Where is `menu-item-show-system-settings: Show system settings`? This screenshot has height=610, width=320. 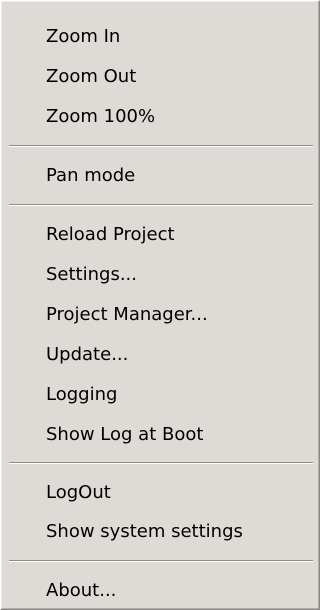
menu-item-show-system-settings: Show system settings is located at coordinates (160, 532).